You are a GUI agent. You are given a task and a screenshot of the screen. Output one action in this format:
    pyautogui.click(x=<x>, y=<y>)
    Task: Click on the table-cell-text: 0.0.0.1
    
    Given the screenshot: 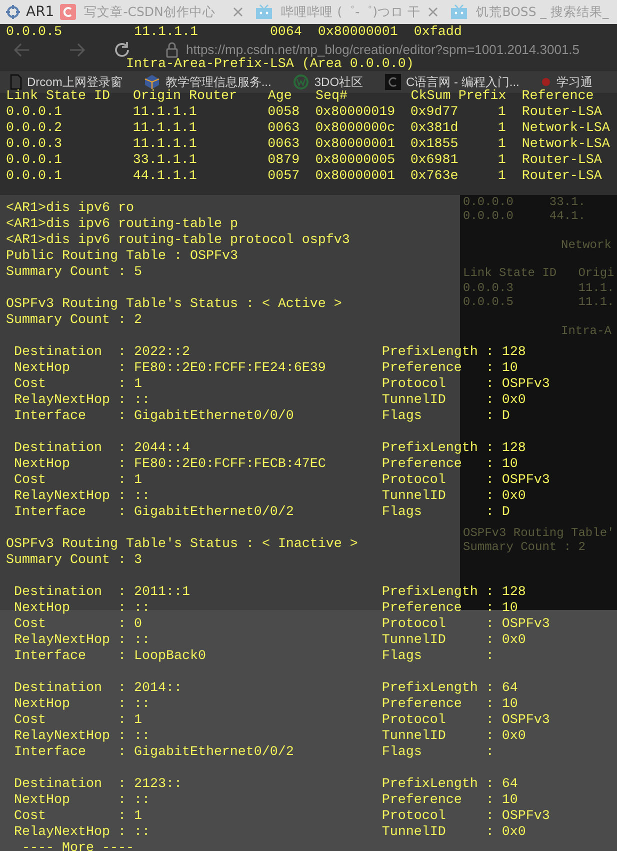 What is the action you would take?
    pyautogui.click(x=34, y=113)
    